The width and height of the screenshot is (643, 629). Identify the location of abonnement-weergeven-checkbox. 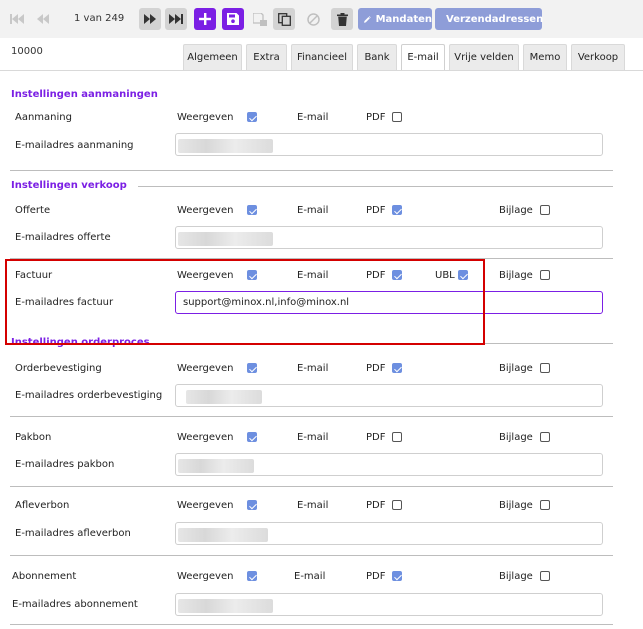
(252, 576).